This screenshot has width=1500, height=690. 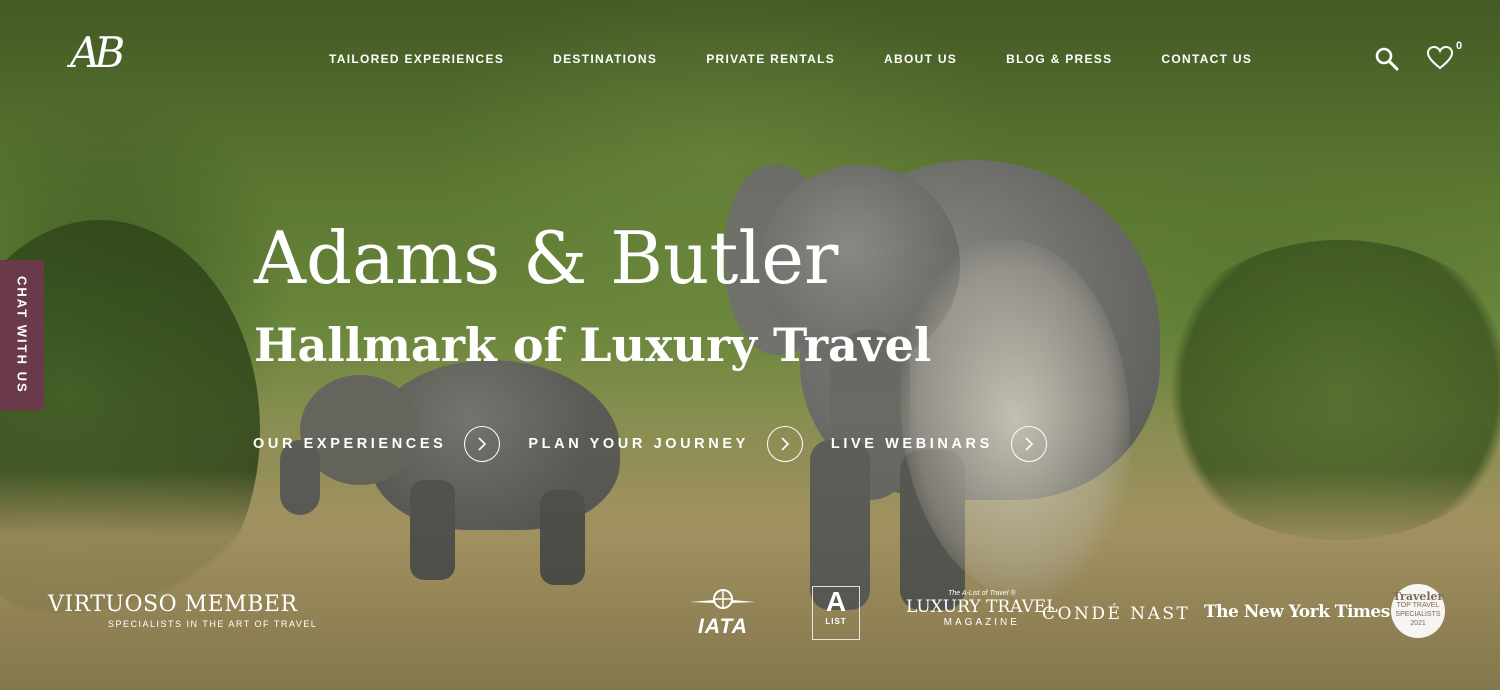 What do you see at coordinates (770, 59) in the screenshot?
I see `nav-item-private-rentals: PRIVATE RENTALS` at bounding box center [770, 59].